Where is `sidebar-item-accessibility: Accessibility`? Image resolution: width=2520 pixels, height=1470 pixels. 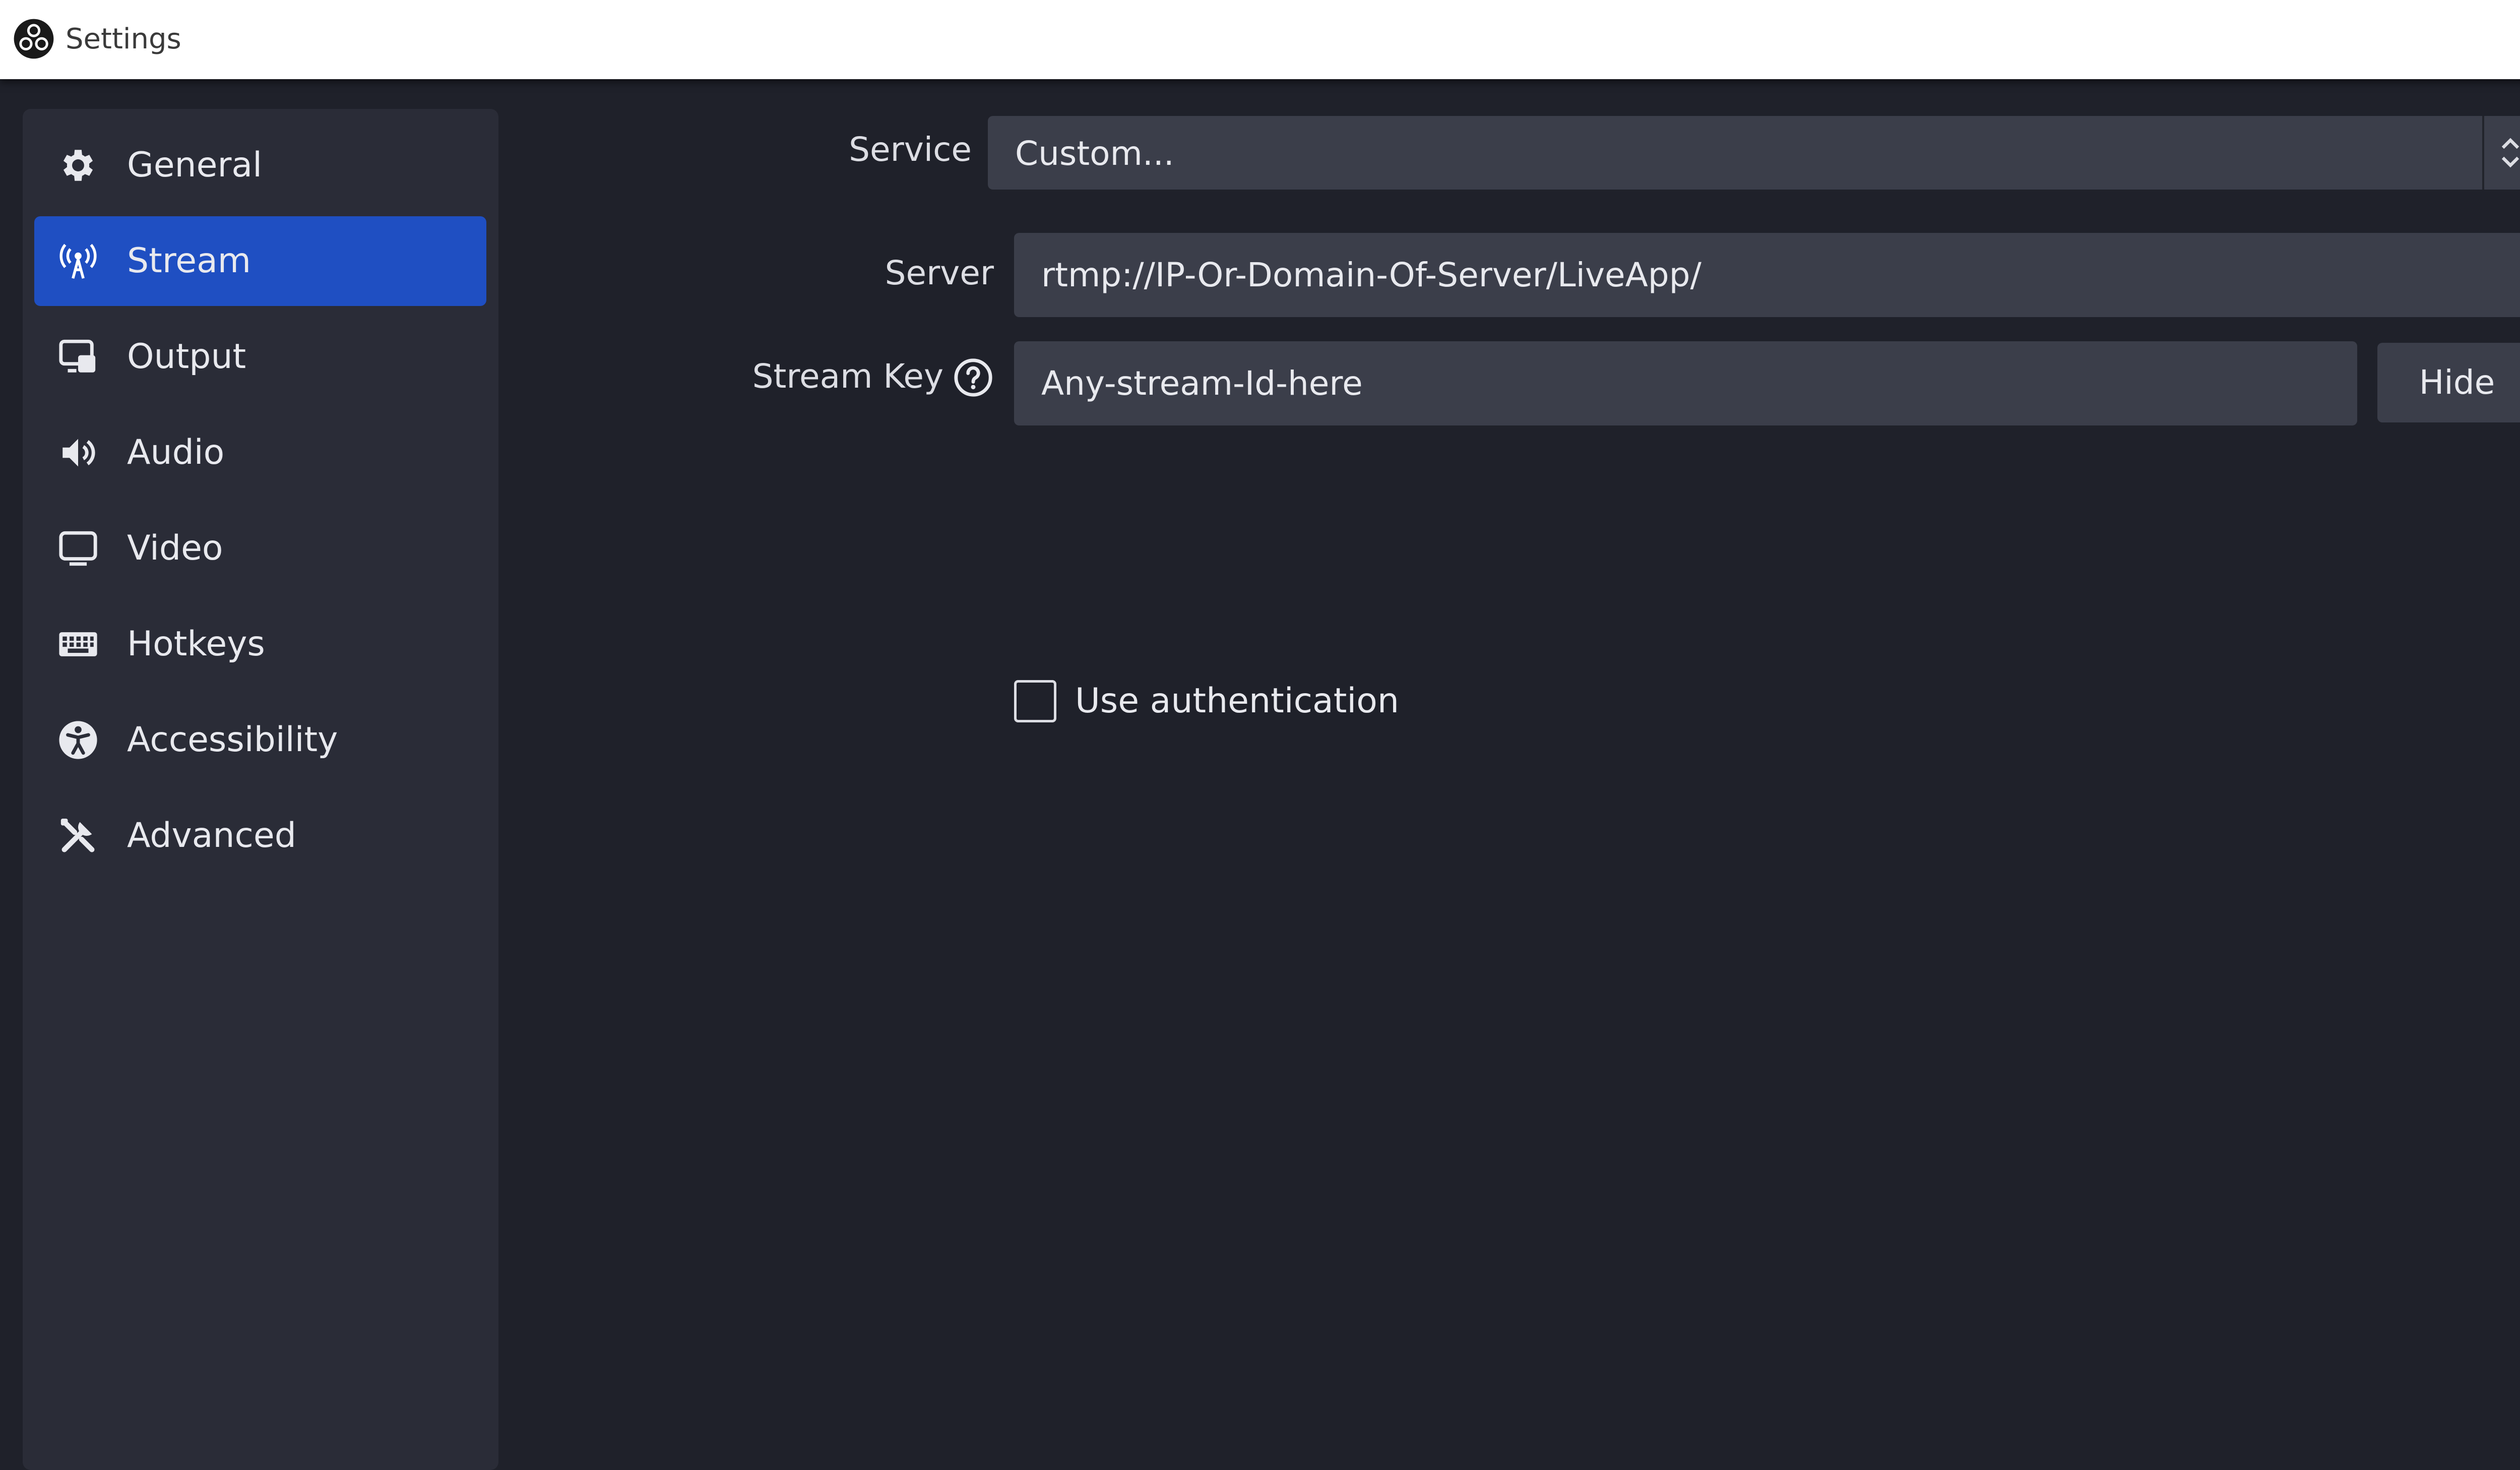 sidebar-item-accessibility: Accessibility is located at coordinates (260, 740).